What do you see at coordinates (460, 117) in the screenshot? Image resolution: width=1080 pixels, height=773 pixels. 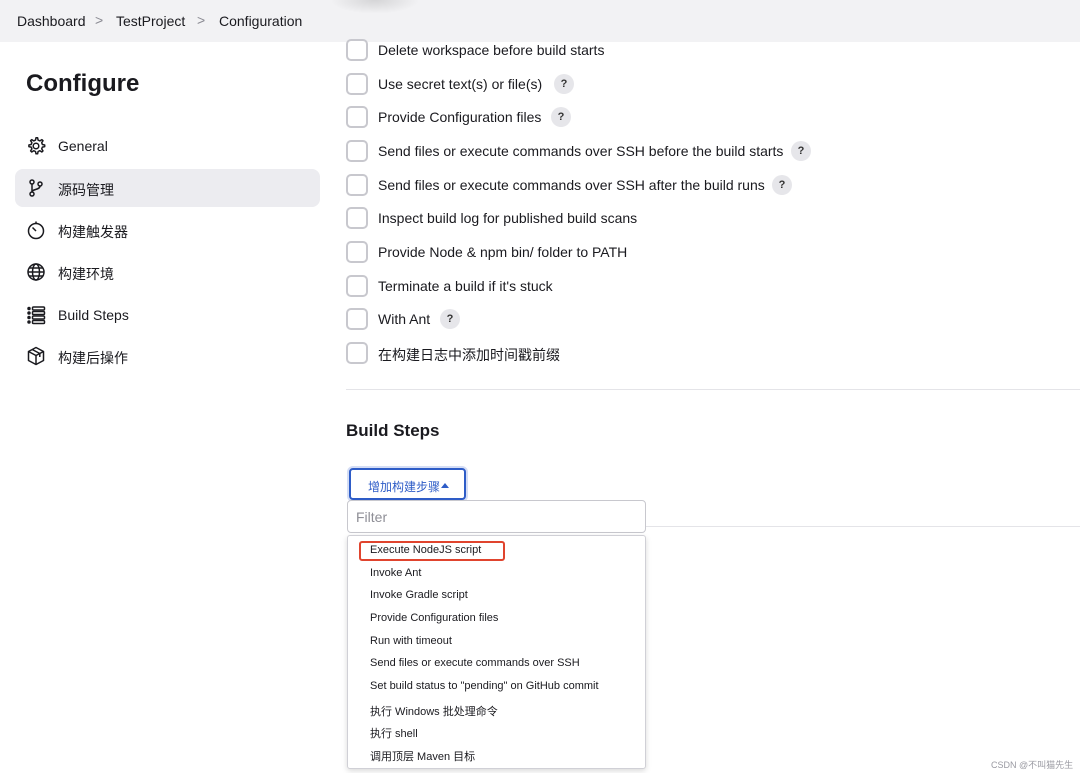 I see `option-label: Provide Configuration files` at bounding box center [460, 117].